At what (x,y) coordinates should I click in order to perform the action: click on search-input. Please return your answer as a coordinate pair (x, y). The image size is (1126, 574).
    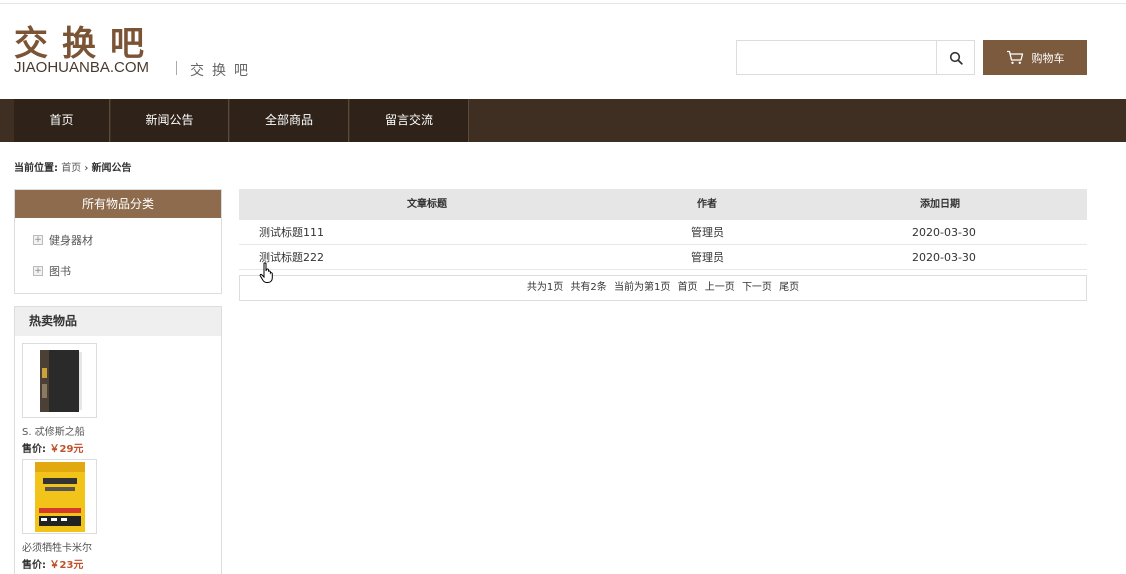
    Looking at the image, I should click on (836, 57).